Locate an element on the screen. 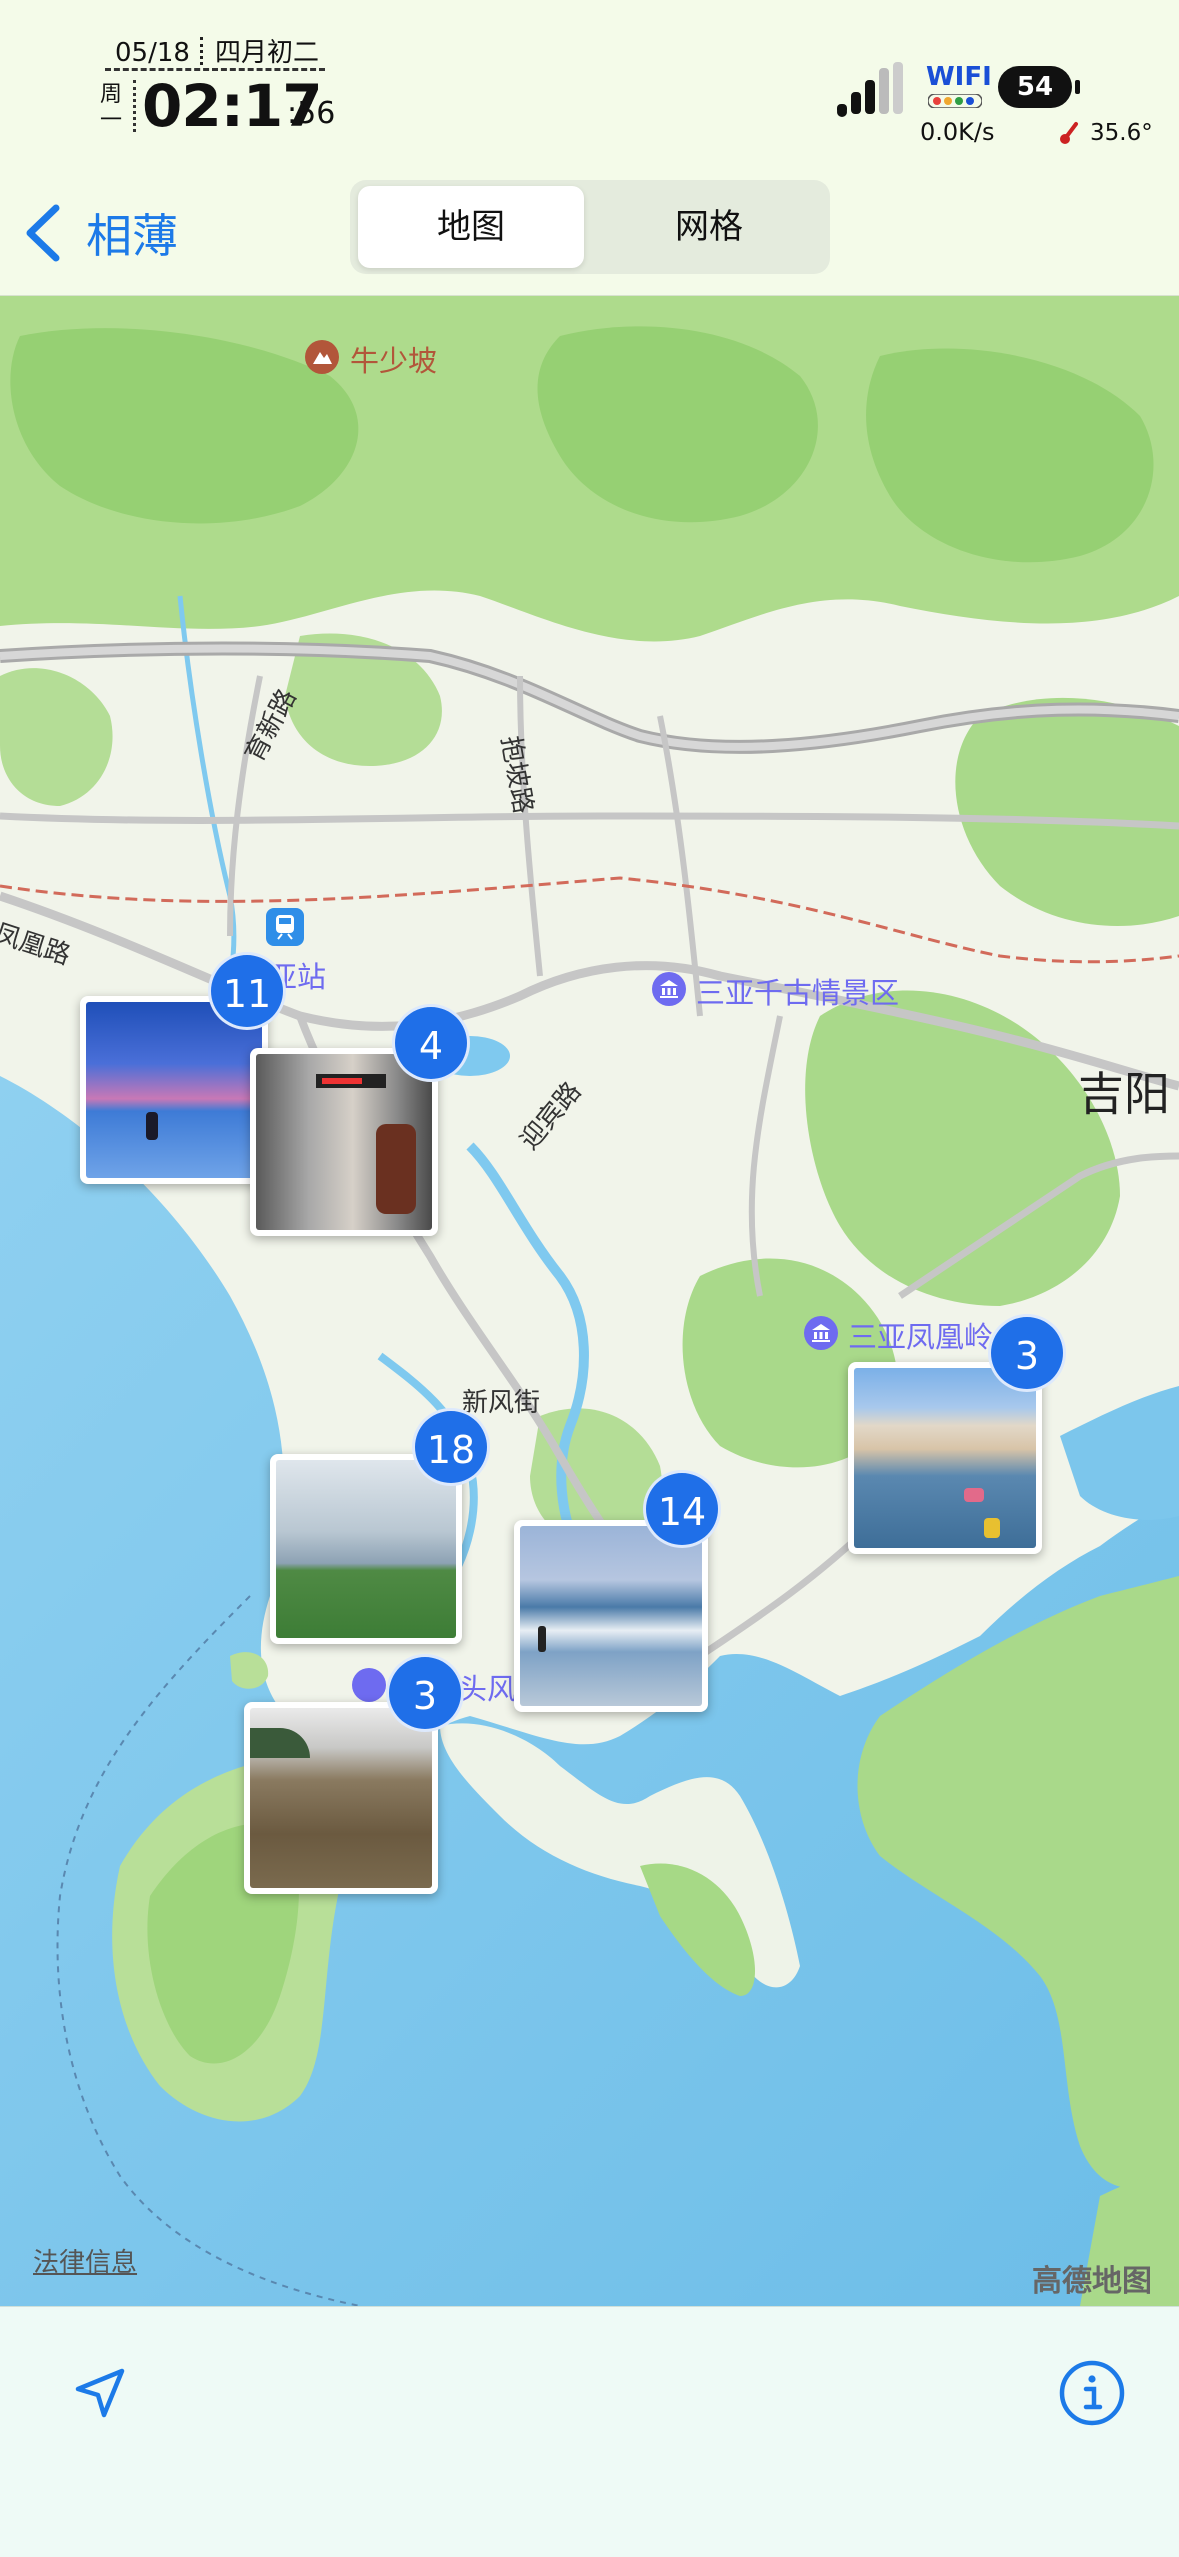  clock-seconds: :56 is located at coordinates (311, 113).